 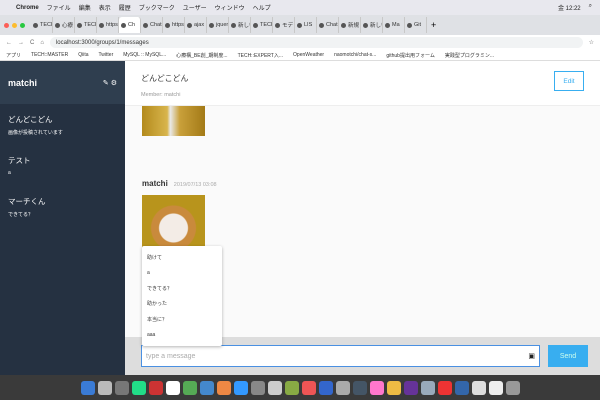 What do you see at coordinates (195, 7) in the screenshot?
I see `menu-item: ユーザー` at bounding box center [195, 7].